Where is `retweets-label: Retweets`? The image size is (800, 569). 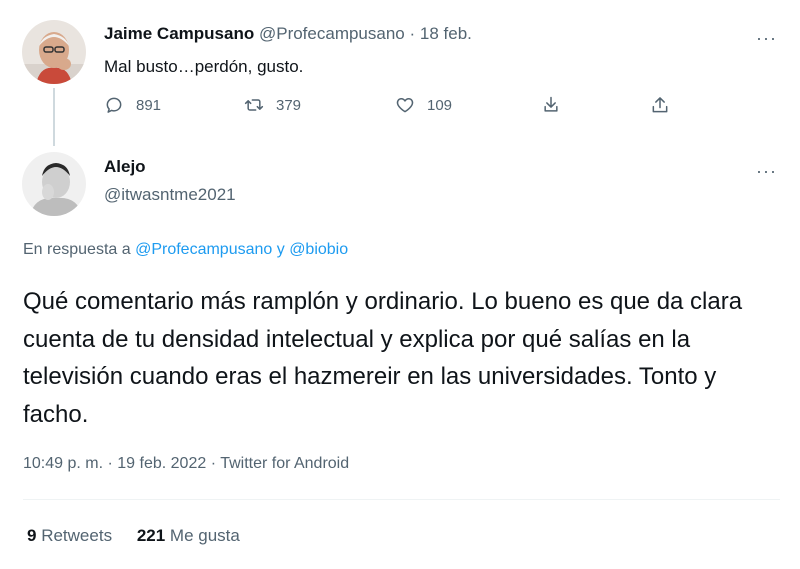 retweets-label: Retweets is located at coordinates (77, 535).